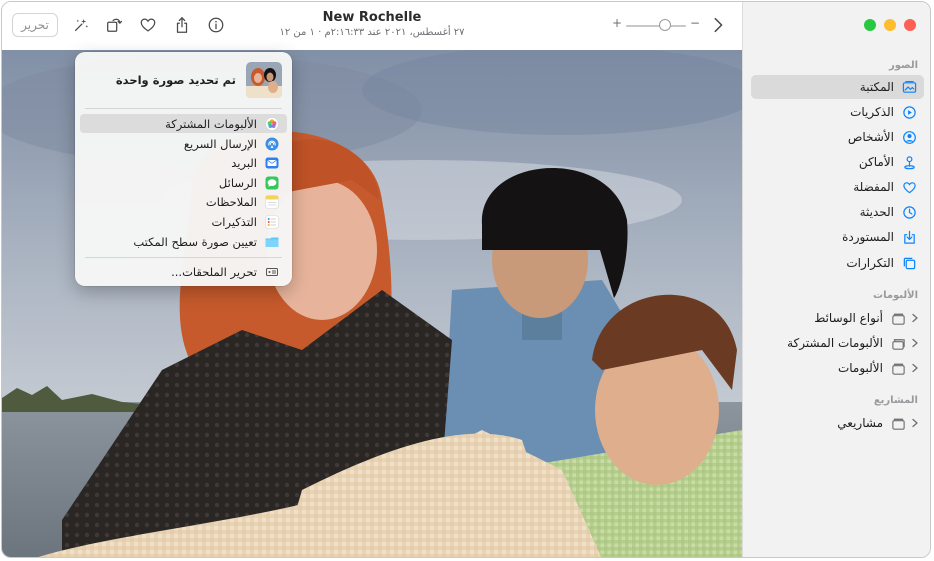 Image resolution: width=934 pixels, height=561 pixels. Describe the element at coordinates (837, 162) in the screenshot. I see `sidebar-item-places: الأماكن` at that location.